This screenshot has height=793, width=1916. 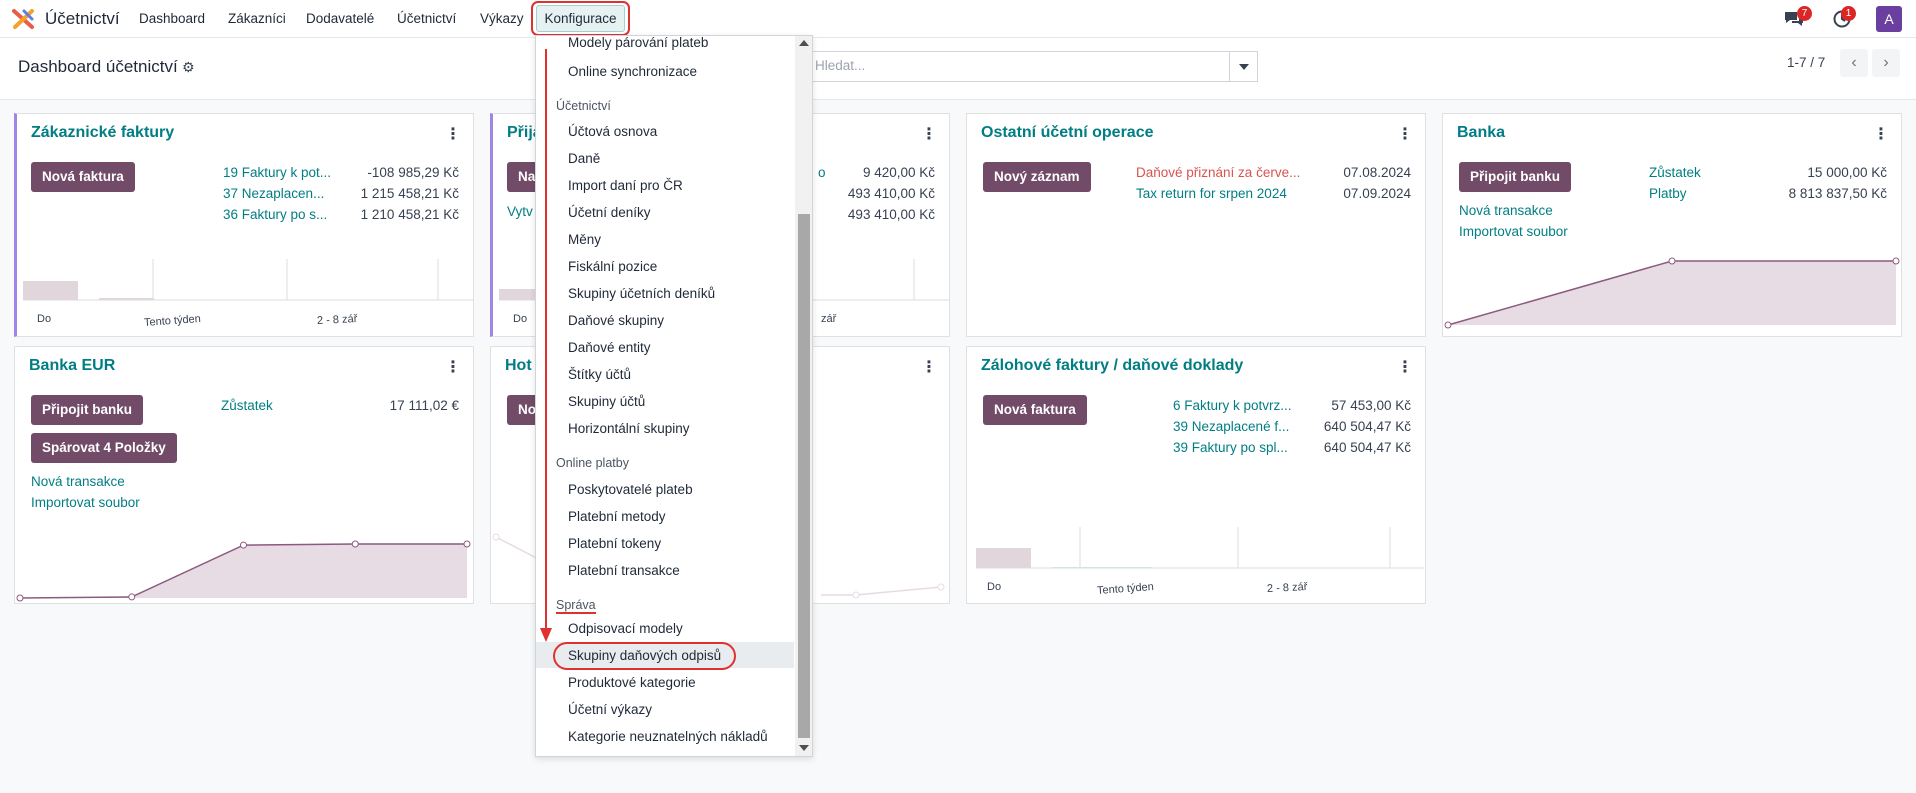 I want to click on menu-section-header: Online platby, so click(x=592, y=463).